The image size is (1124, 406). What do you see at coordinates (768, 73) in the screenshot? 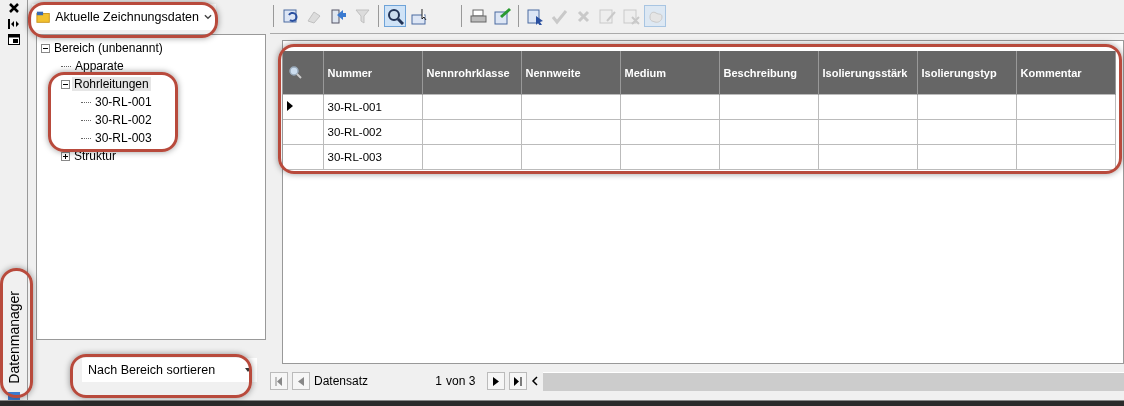
I see `column-header: Beschreibung` at bounding box center [768, 73].